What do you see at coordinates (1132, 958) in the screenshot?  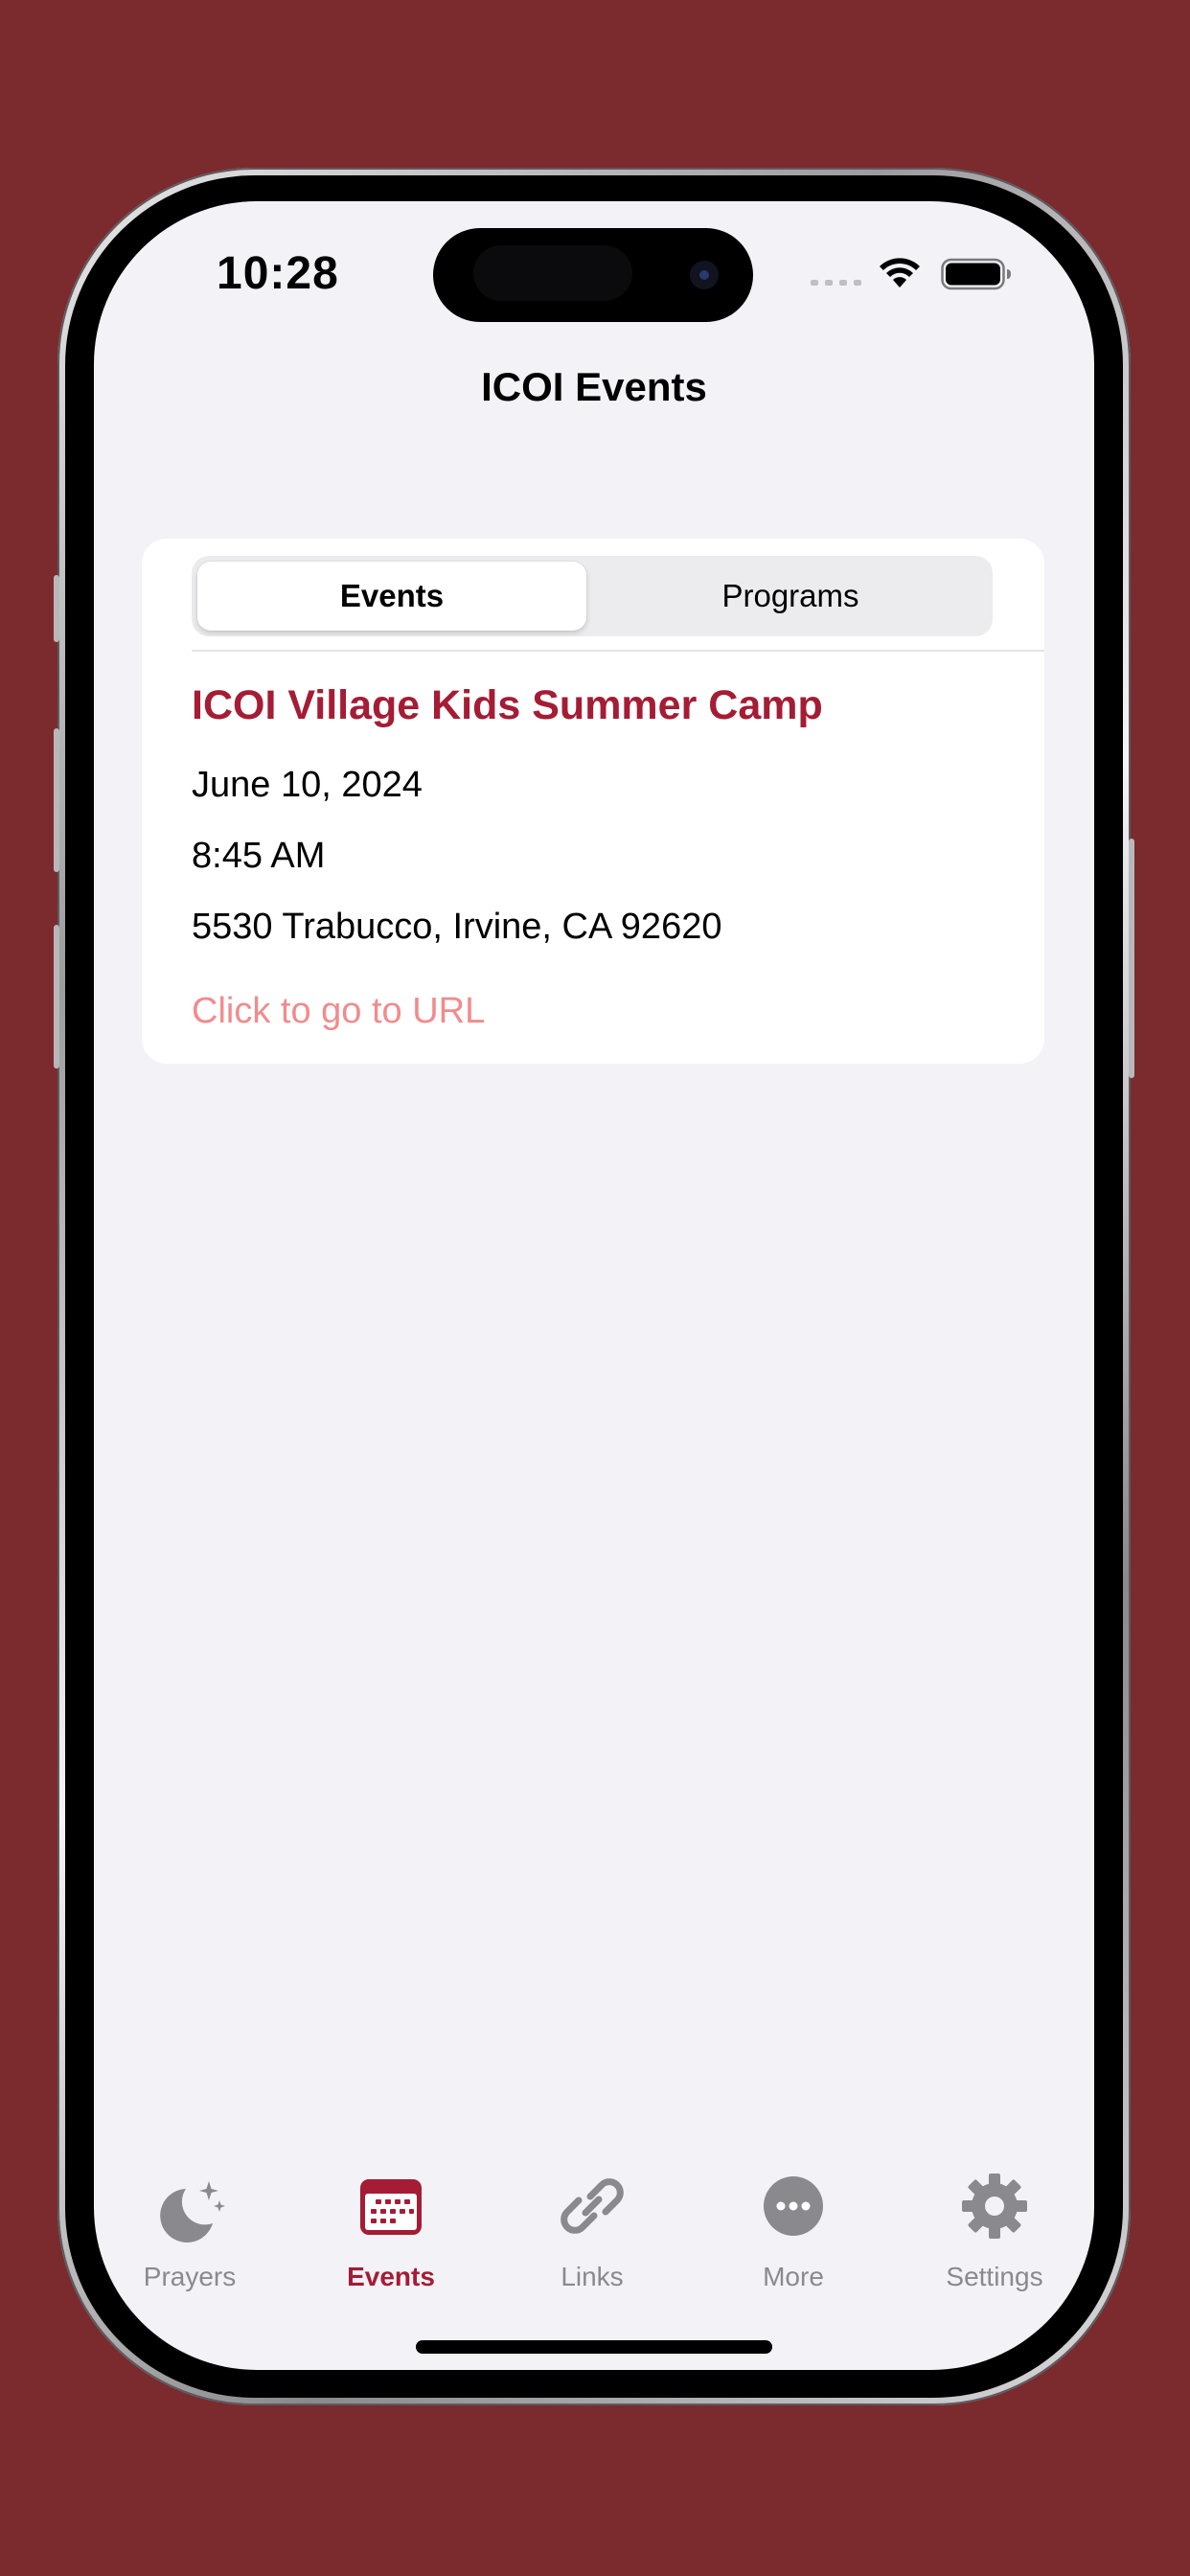 I see `phone-side-button` at bounding box center [1132, 958].